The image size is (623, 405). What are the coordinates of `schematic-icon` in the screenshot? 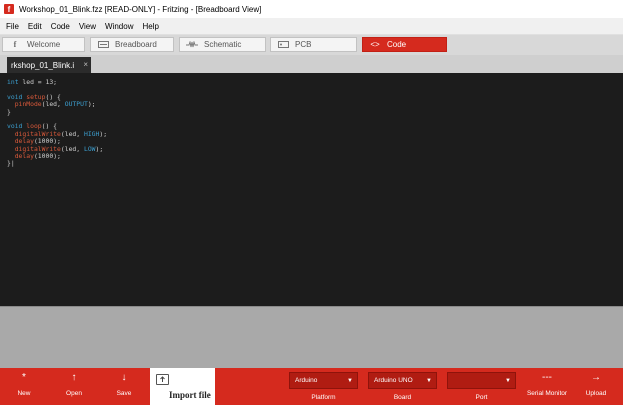 It's located at (192, 44).